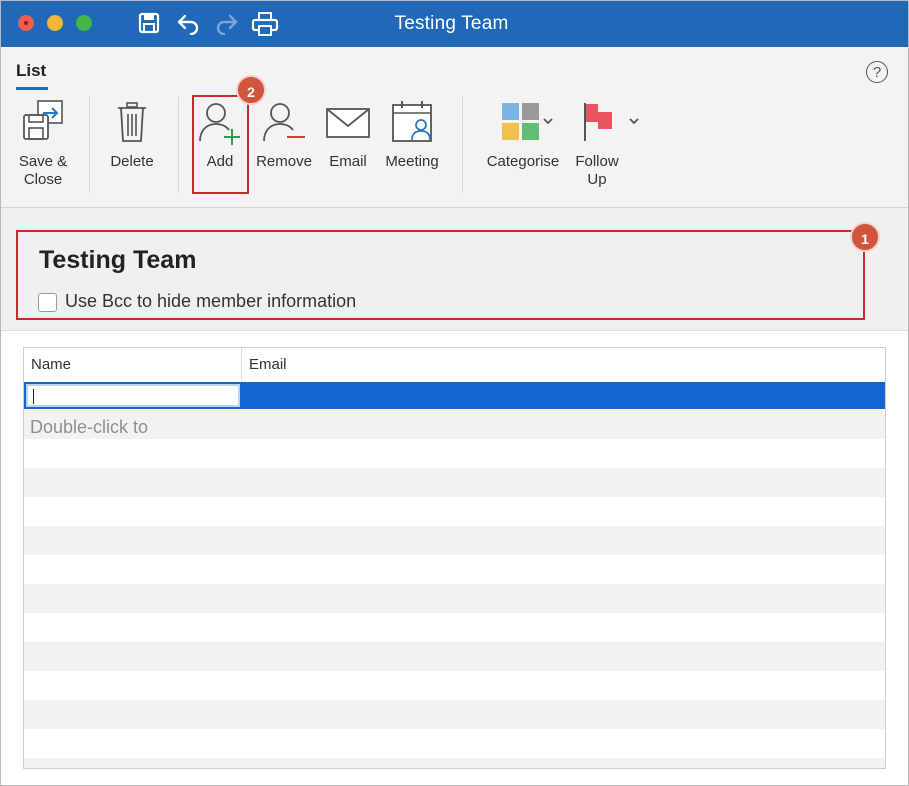 The width and height of the screenshot is (909, 786). Describe the element at coordinates (220, 144) in the screenshot. I see `add-highlight-box` at that location.